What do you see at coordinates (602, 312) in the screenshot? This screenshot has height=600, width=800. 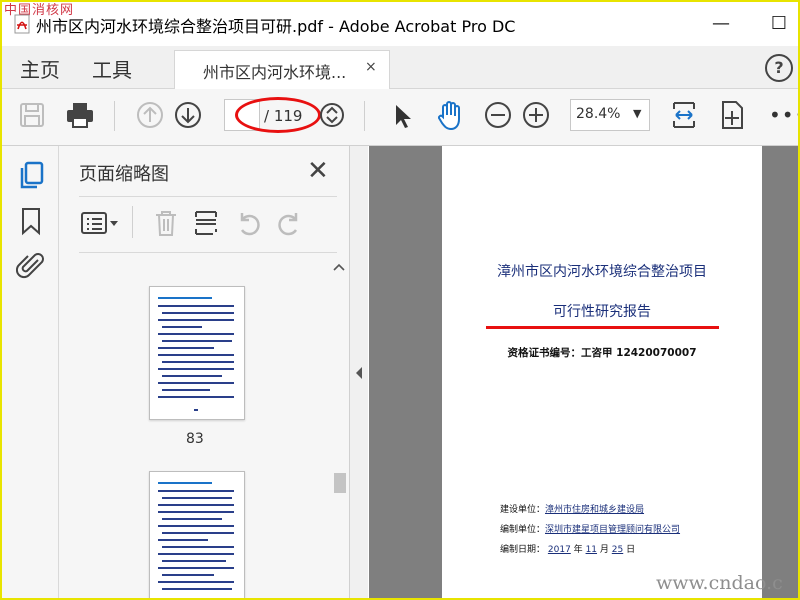 I see `doc-subtitle: 可行性研究报告` at bounding box center [602, 312].